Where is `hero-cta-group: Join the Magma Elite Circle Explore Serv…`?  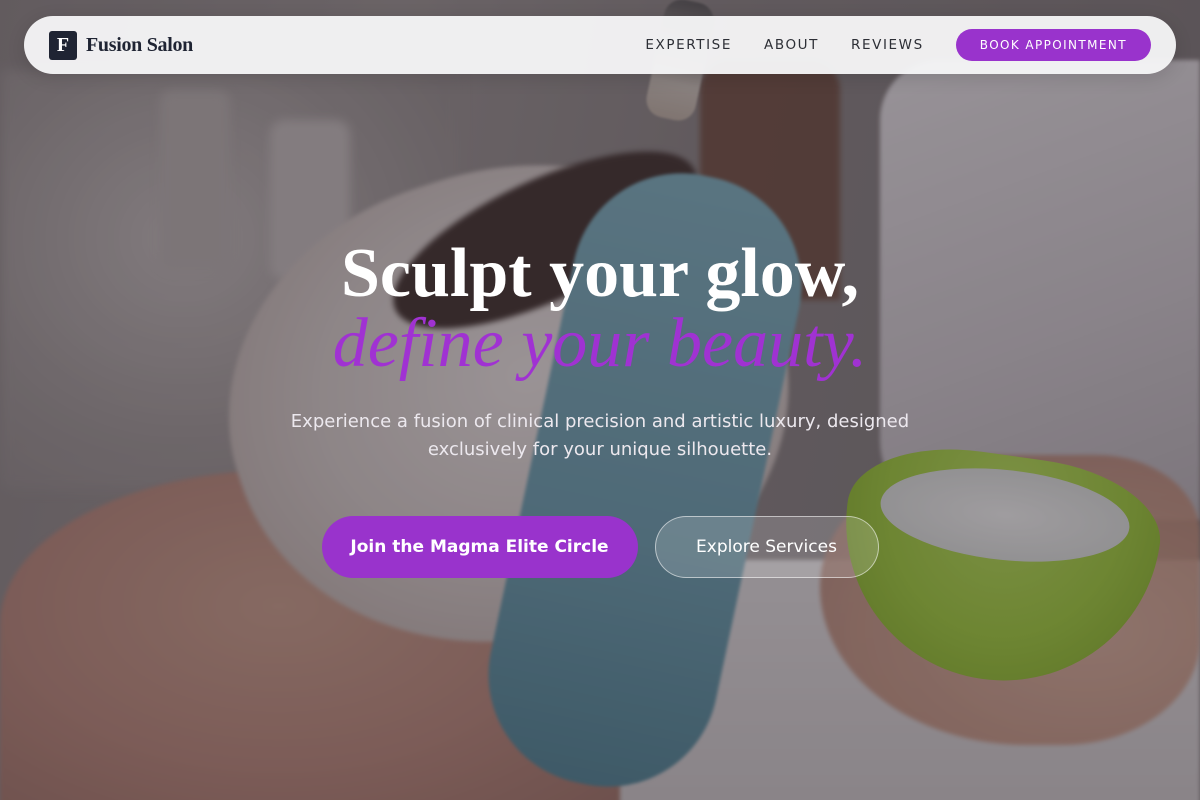 hero-cta-group: Join the Magma Elite Circle Explore Serv… is located at coordinates (600, 547).